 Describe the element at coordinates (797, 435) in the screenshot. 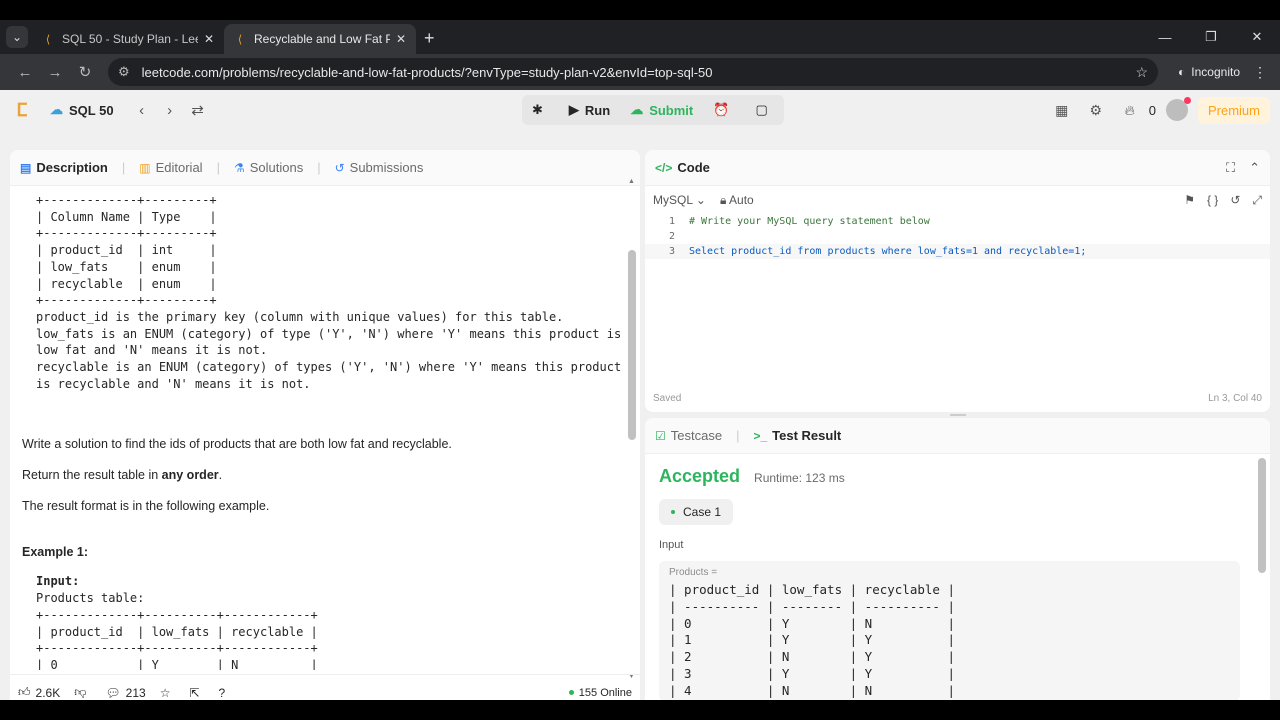

I see `tab-test-result: >_ Test Result` at that location.